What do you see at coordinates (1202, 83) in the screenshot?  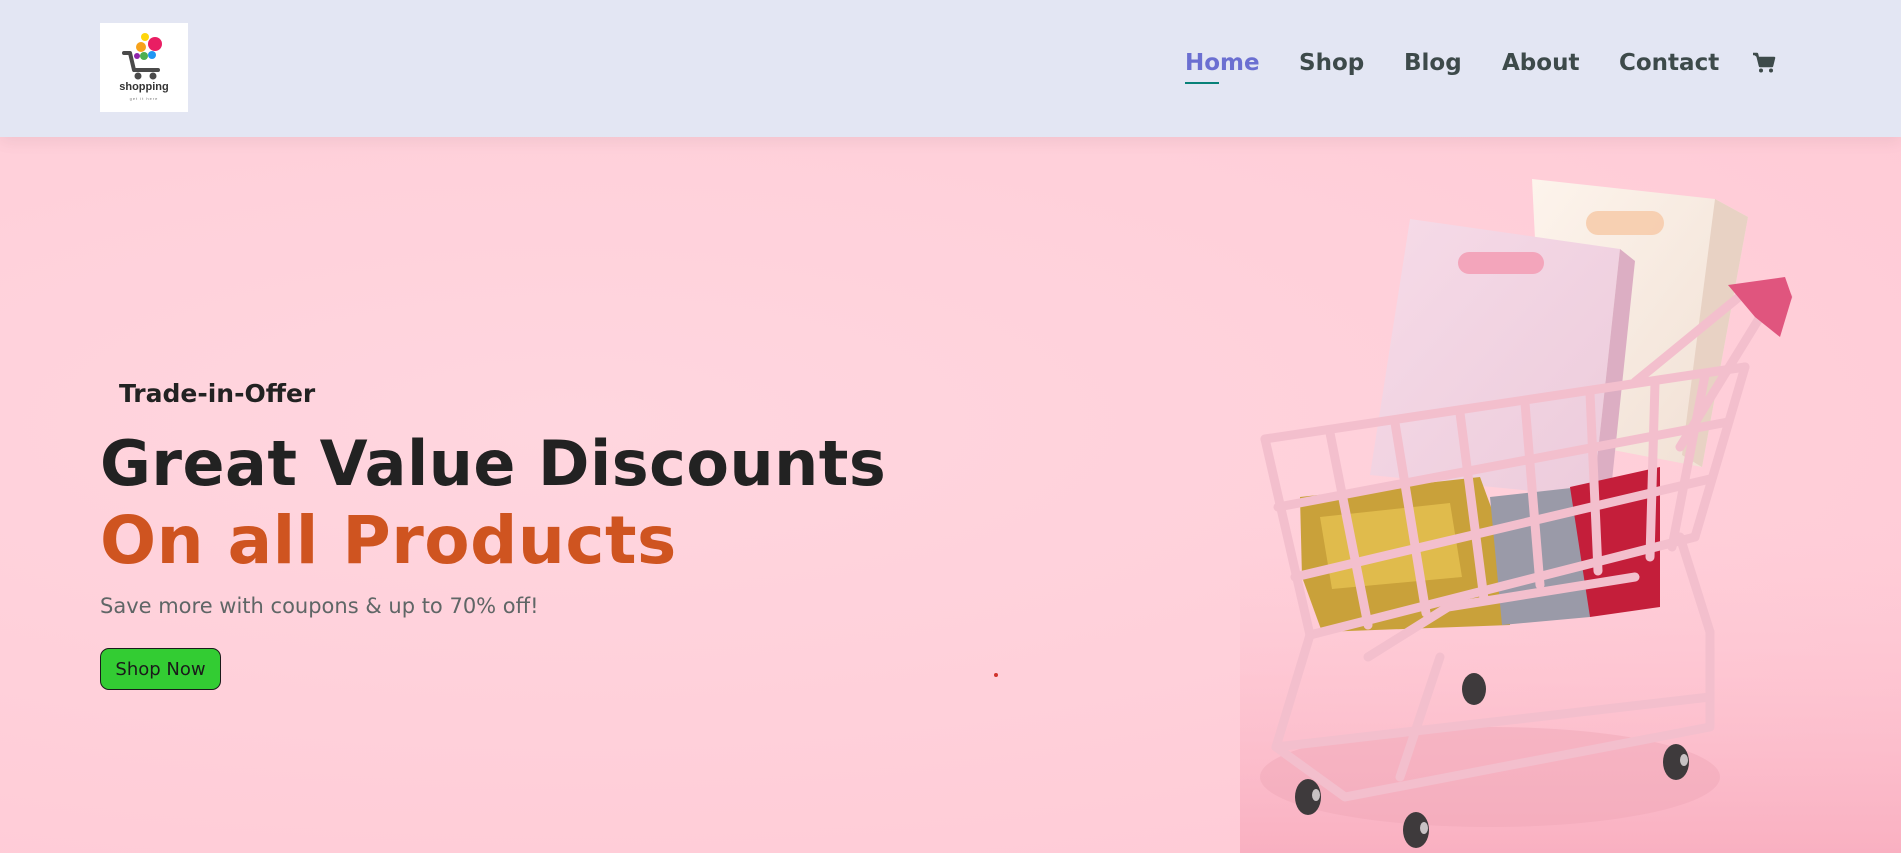 I see `nav-active-underline` at bounding box center [1202, 83].